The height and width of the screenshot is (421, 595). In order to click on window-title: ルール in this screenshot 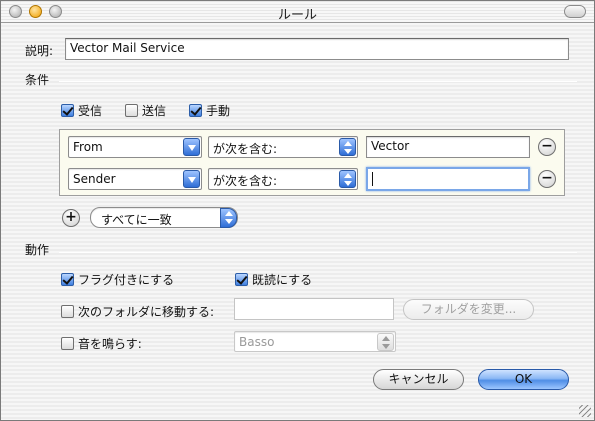, I will do `click(297, 15)`.